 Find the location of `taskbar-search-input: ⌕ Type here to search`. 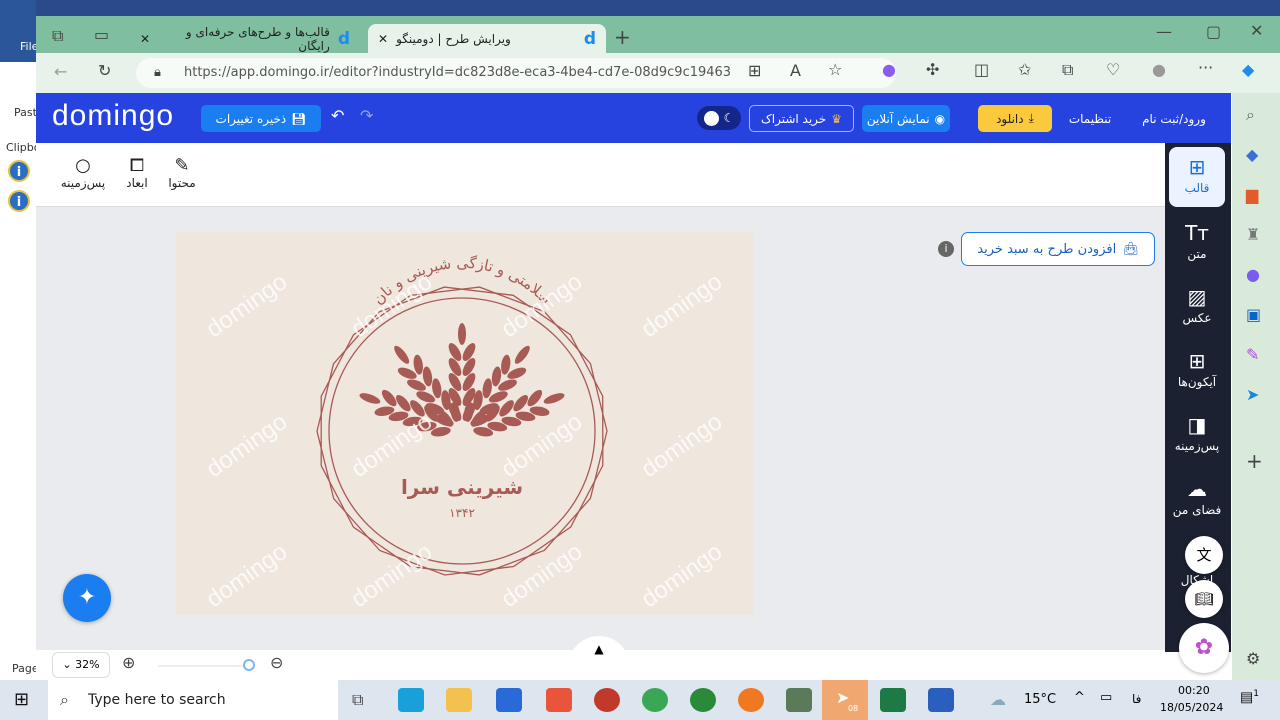

taskbar-search-input: ⌕ Type here to search is located at coordinates (193, 700).